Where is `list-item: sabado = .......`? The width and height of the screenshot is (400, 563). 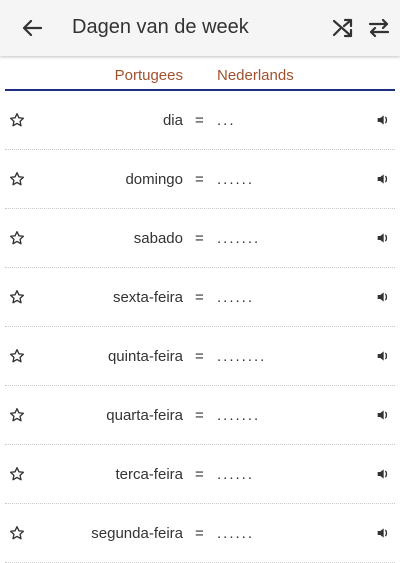 list-item: sabado = ....... is located at coordinates (200, 238).